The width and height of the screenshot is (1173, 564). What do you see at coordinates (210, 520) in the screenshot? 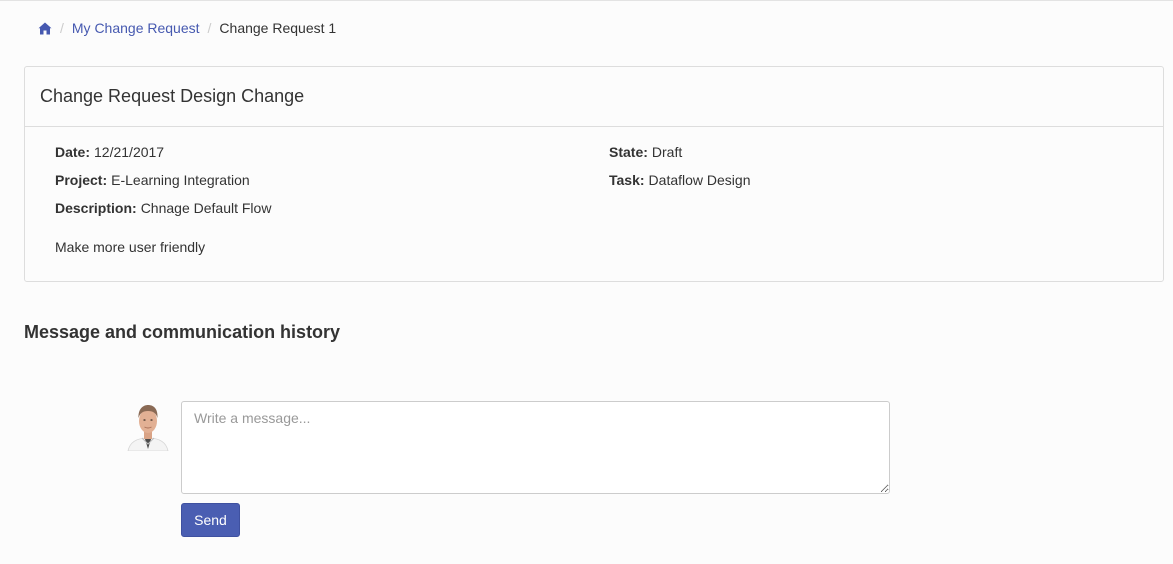
I see `send-button: Send` at bounding box center [210, 520].